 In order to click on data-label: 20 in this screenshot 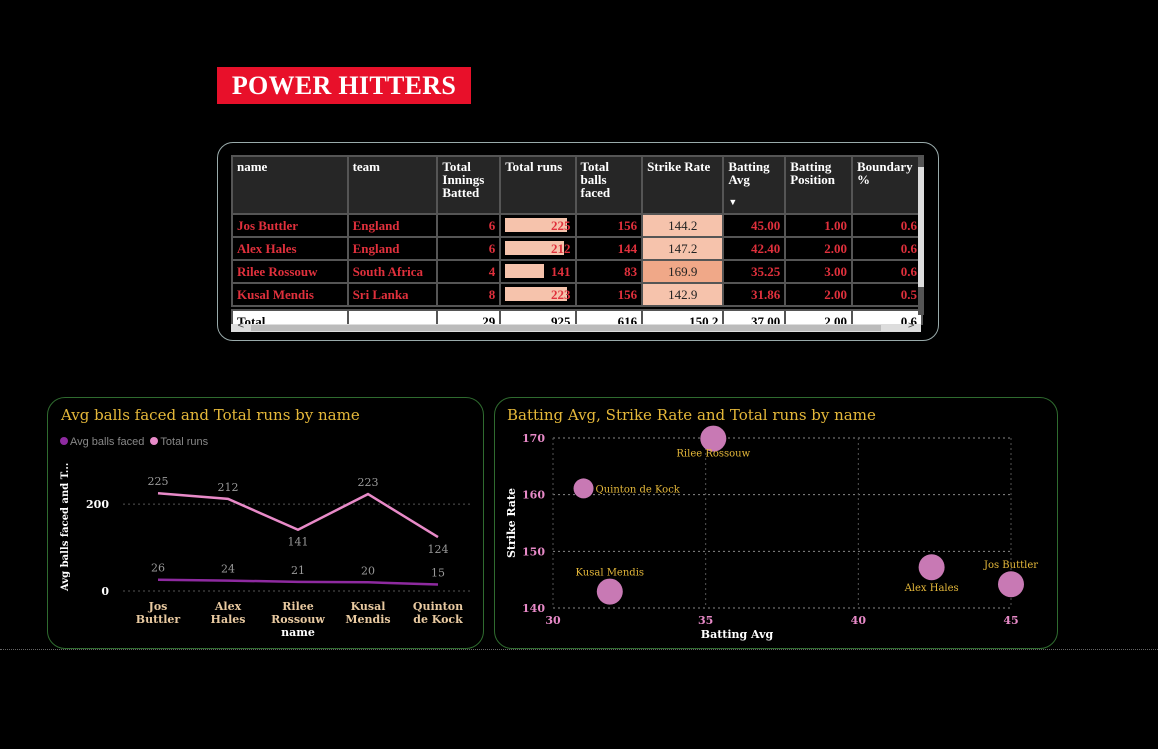, I will do `click(368, 570)`.